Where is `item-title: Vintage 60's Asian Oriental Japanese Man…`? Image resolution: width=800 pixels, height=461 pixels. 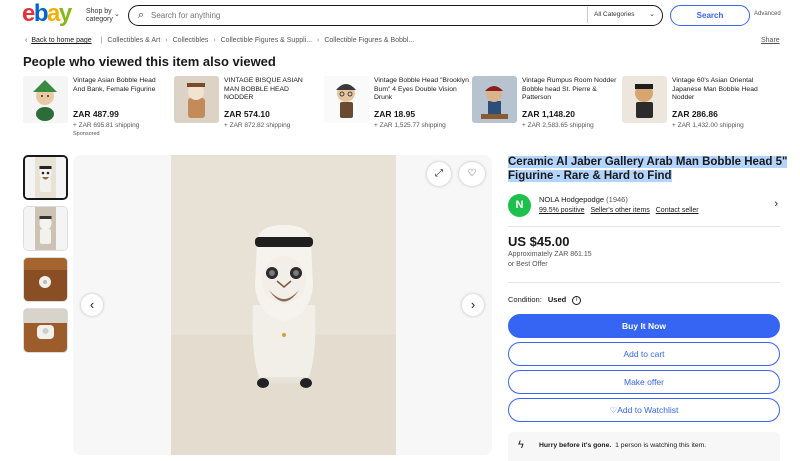 item-title: Vintage 60's Asian Oriental Japanese Man… is located at coordinates (719, 90).